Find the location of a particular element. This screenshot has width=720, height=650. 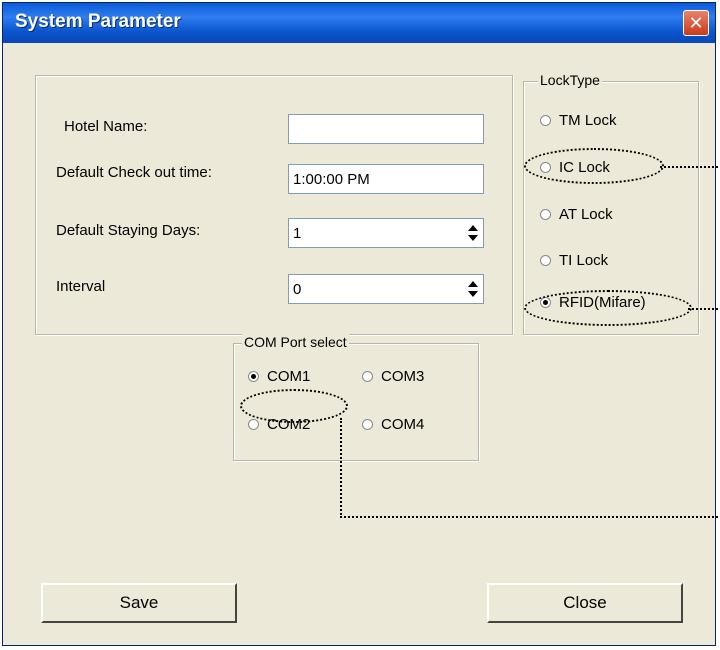

radio-label: AT Lock is located at coordinates (586, 214).